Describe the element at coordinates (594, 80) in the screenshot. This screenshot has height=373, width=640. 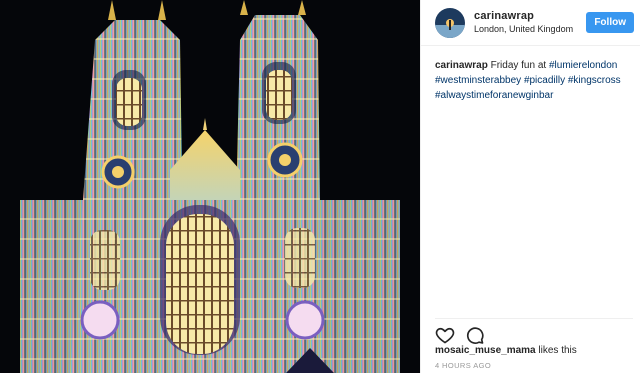
I see `hashtag-link: #kingscross` at that location.